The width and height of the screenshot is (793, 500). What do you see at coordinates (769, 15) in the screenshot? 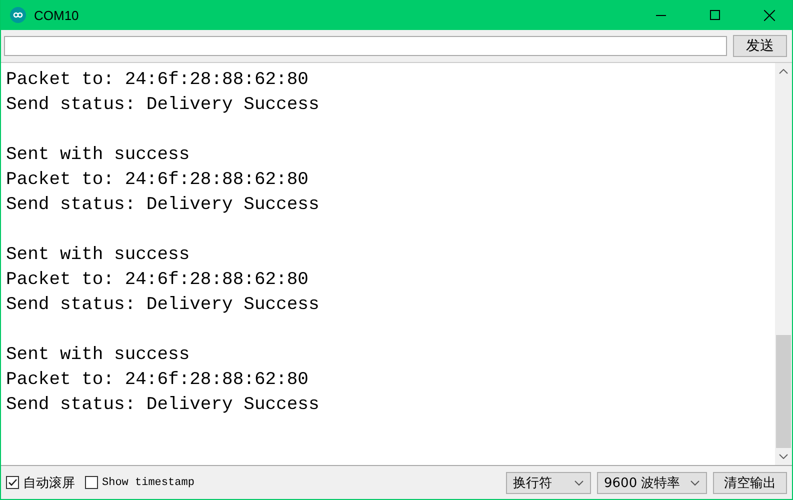
I see `close-icon` at bounding box center [769, 15].